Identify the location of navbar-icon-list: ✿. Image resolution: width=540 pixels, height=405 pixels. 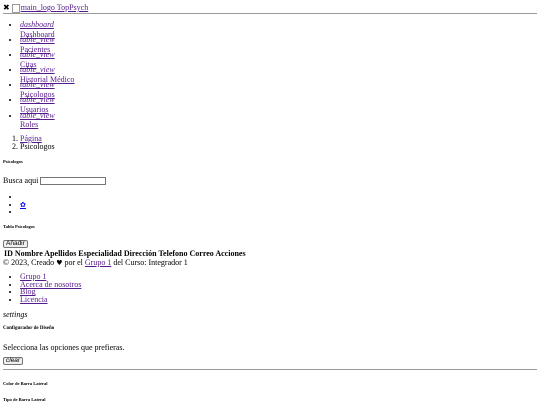
(17, 203).